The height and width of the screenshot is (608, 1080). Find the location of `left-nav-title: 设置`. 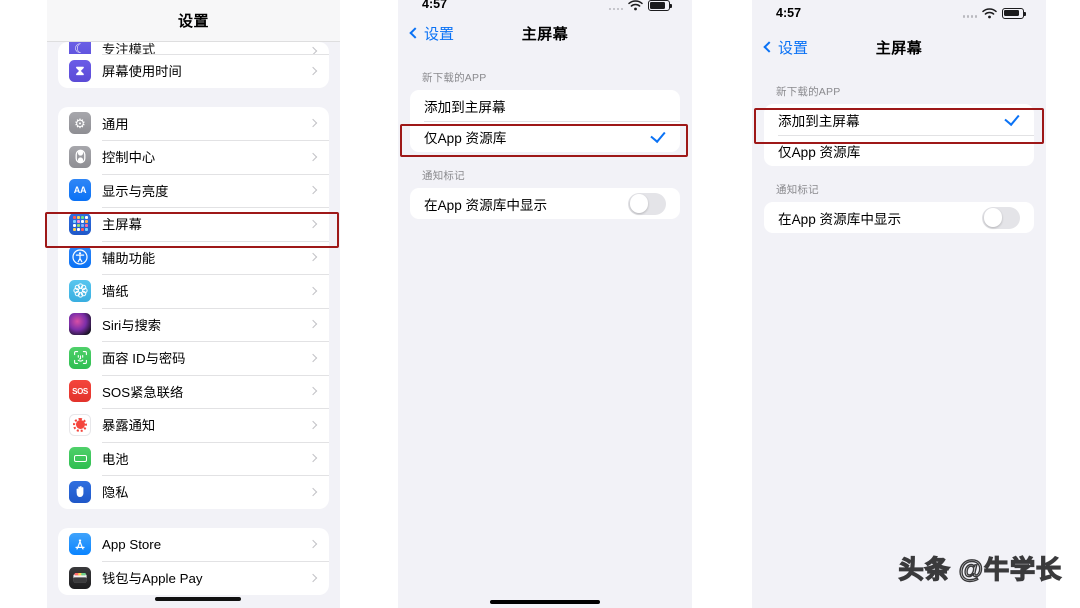

left-nav-title: 设置 is located at coordinates (193, 21).